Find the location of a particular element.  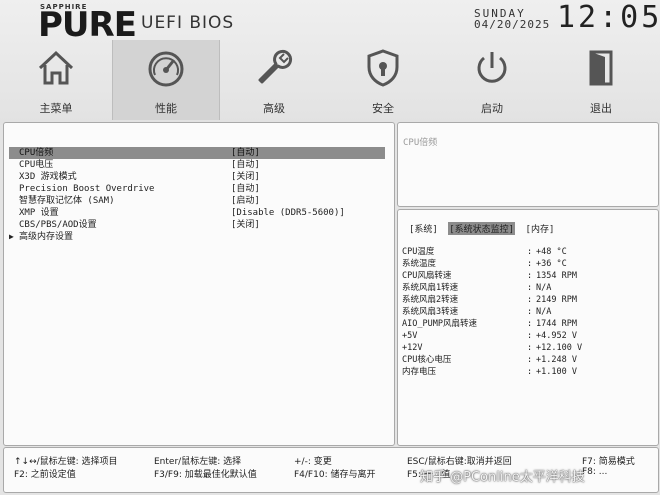

tab-label: 性能 is located at coordinates (166, 108).